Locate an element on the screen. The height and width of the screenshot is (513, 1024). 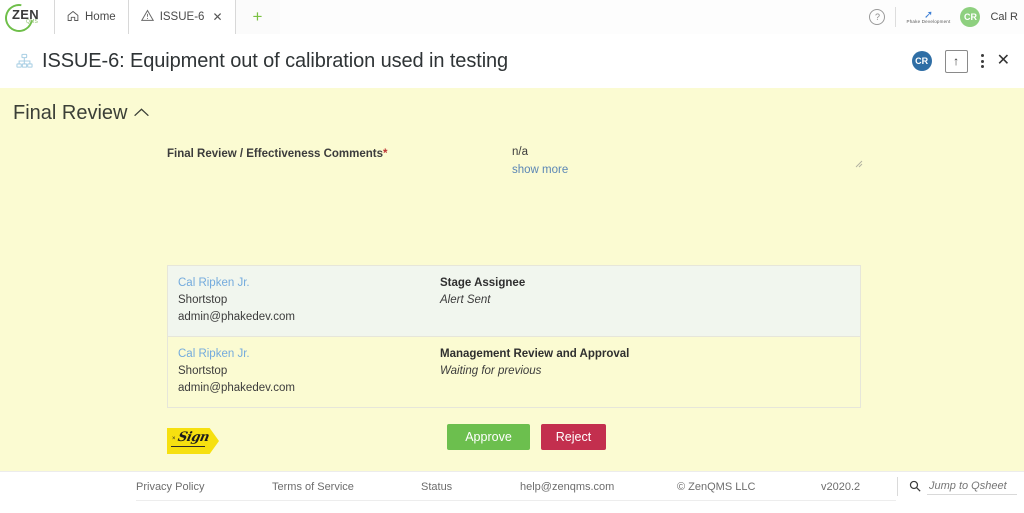
footer-link-privacy-policy: Privacy Policy is located at coordinates (170, 487).